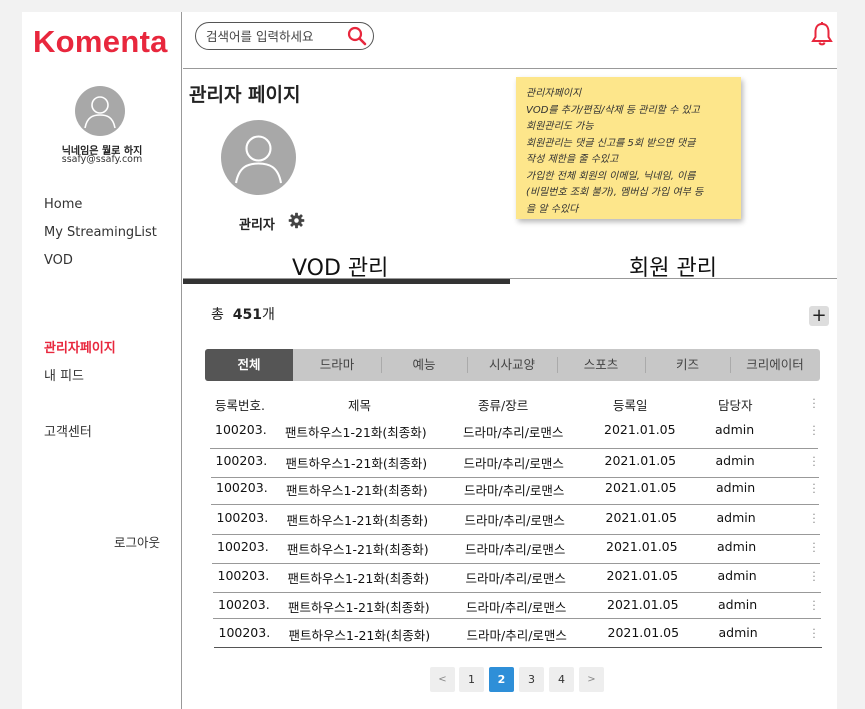 The image size is (865, 709). Describe the element at coordinates (510, 40) in the screenshot. I see `top-bar` at that location.